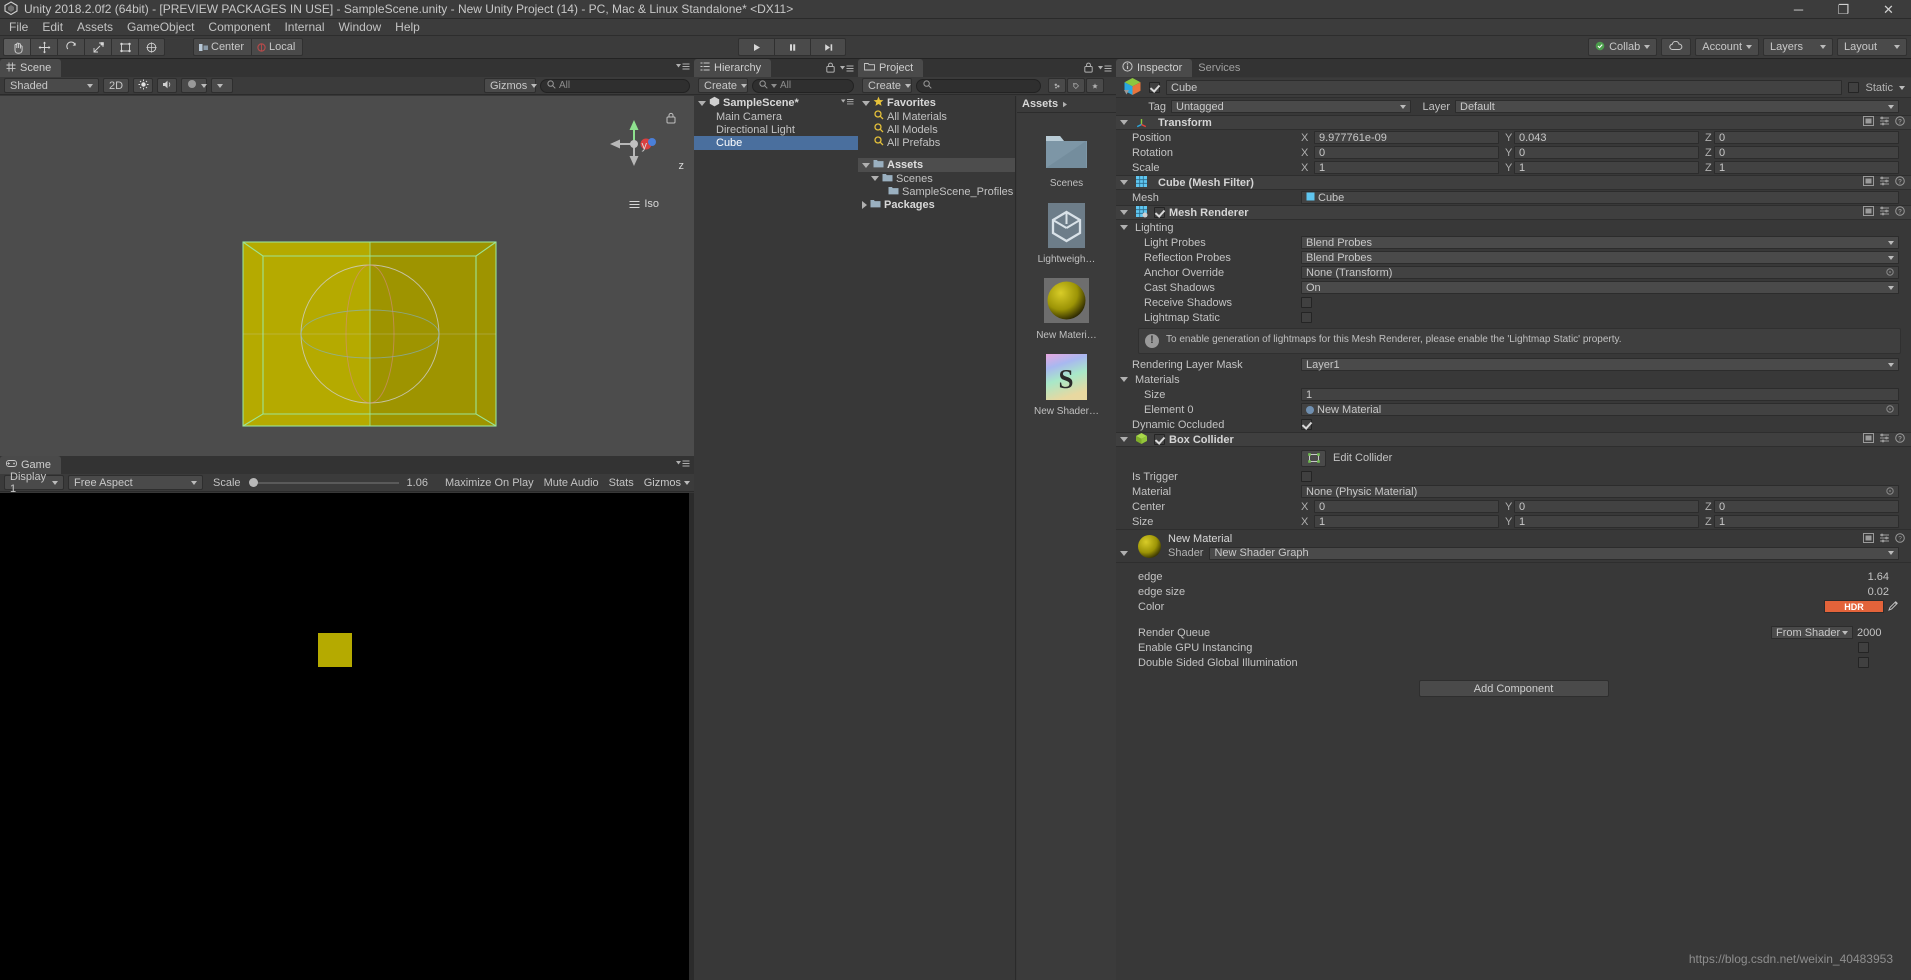  I want to click on scene-context-menu-icon, so click(847, 103).